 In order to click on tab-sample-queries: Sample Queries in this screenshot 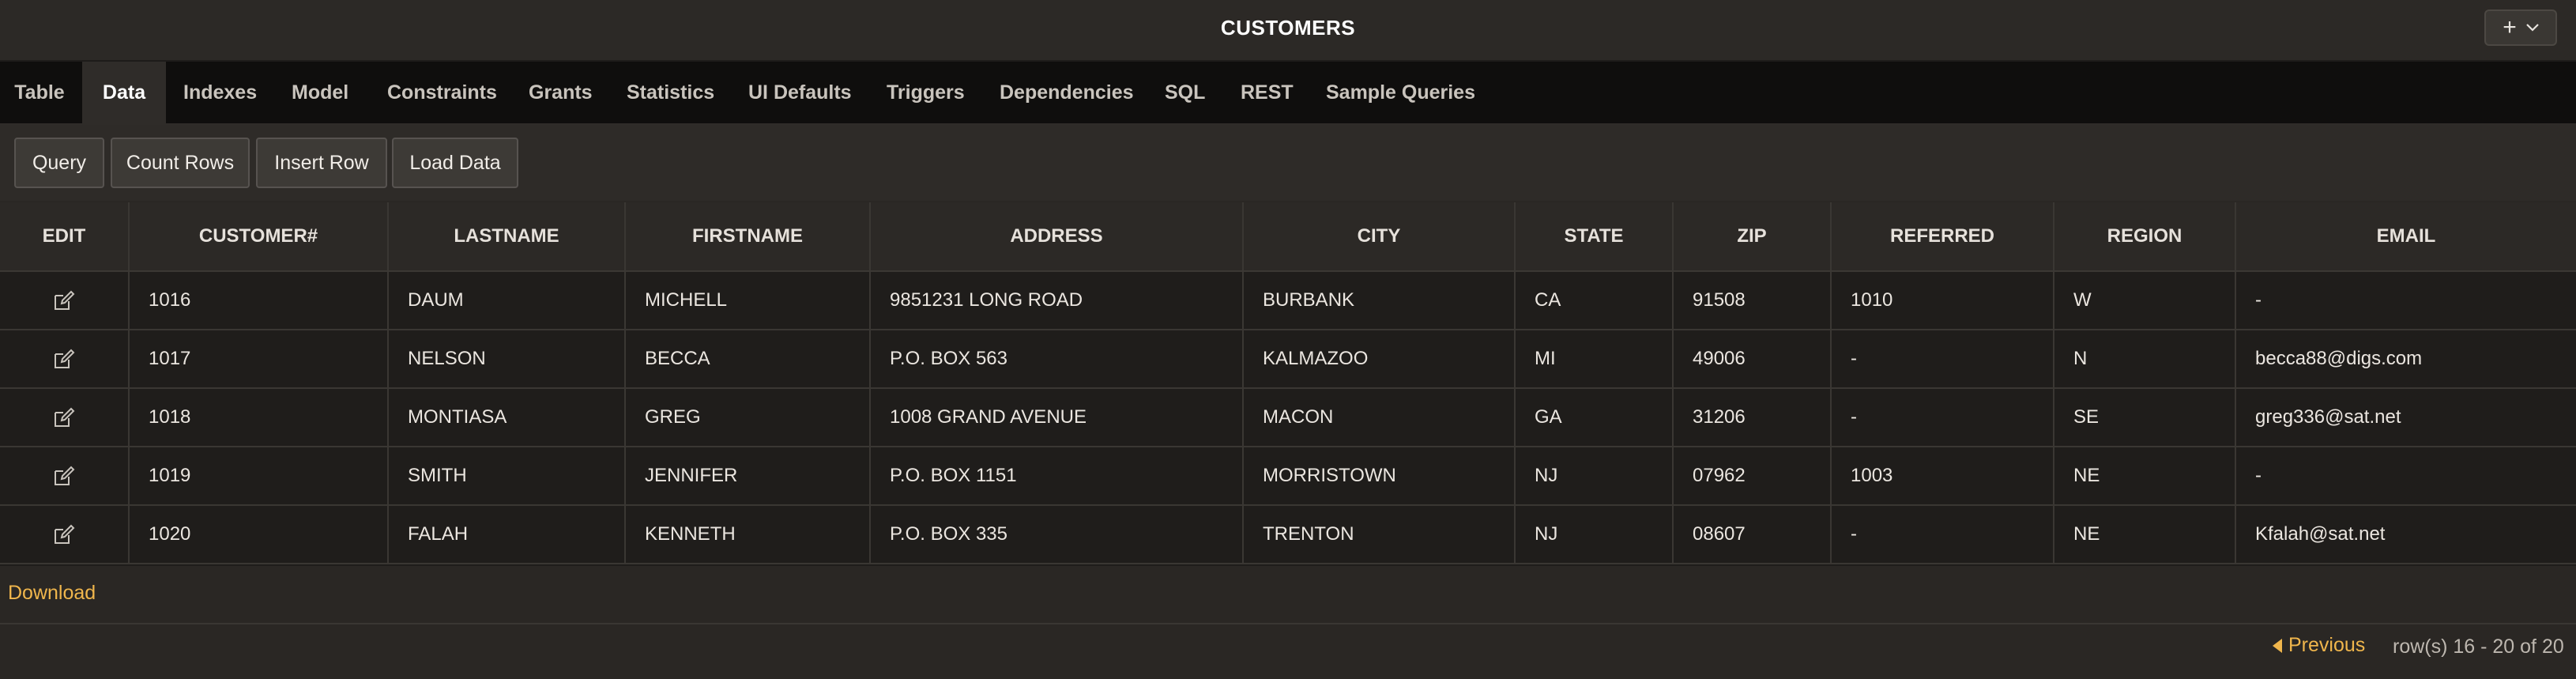, I will do `click(1400, 92)`.